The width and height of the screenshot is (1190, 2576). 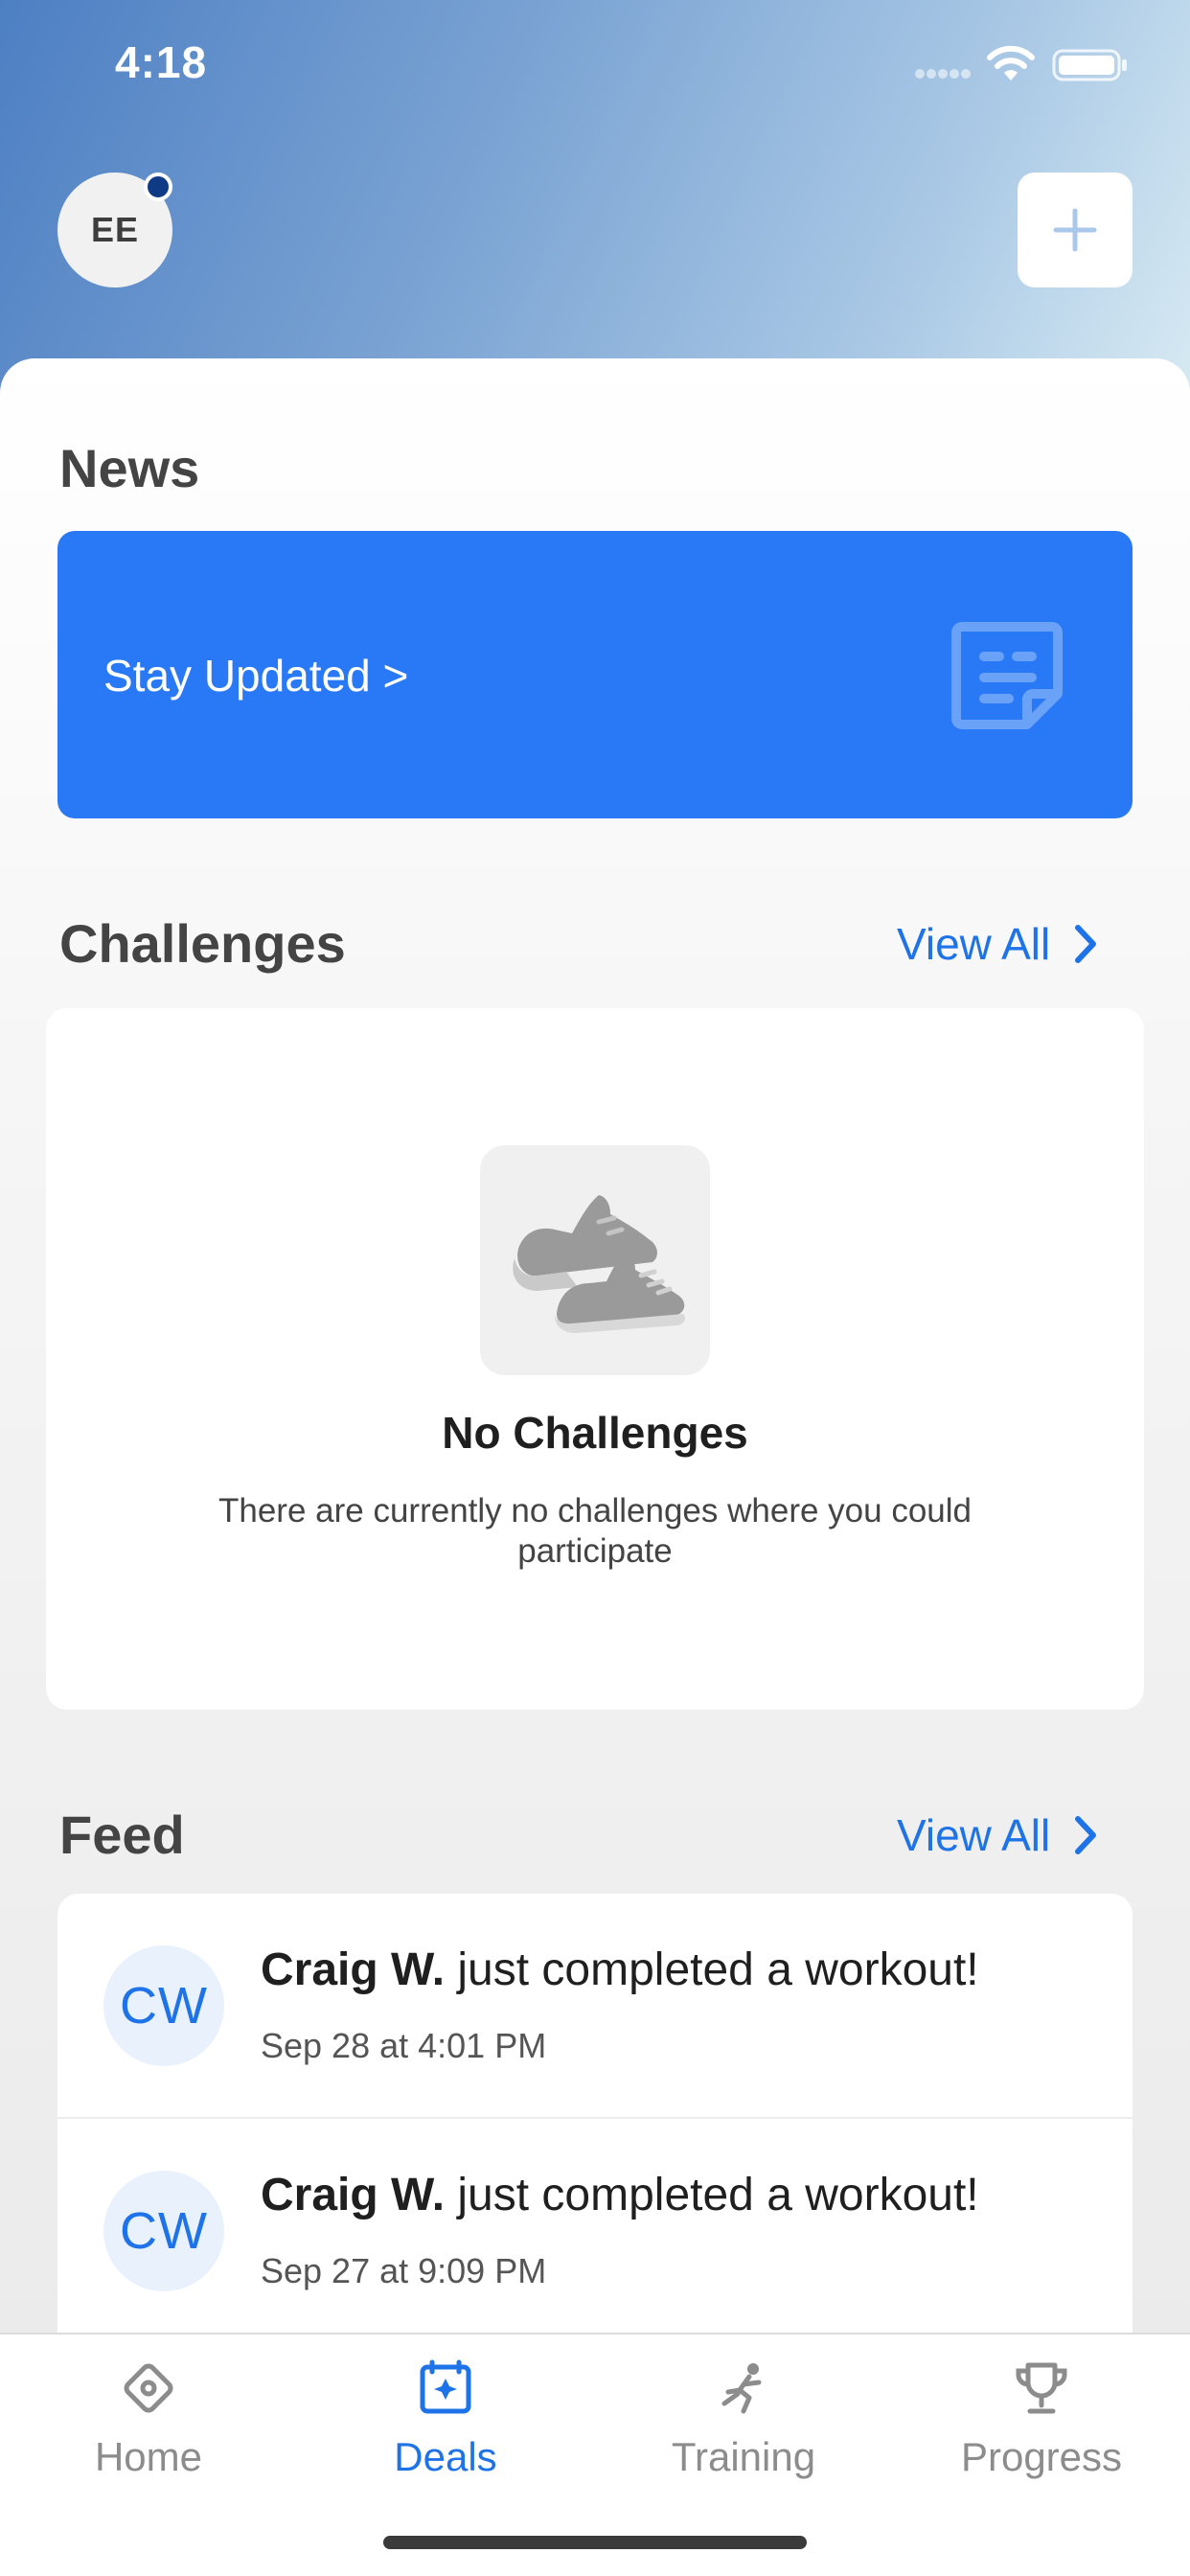 I want to click on news-title: News, so click(x=129, y=468).